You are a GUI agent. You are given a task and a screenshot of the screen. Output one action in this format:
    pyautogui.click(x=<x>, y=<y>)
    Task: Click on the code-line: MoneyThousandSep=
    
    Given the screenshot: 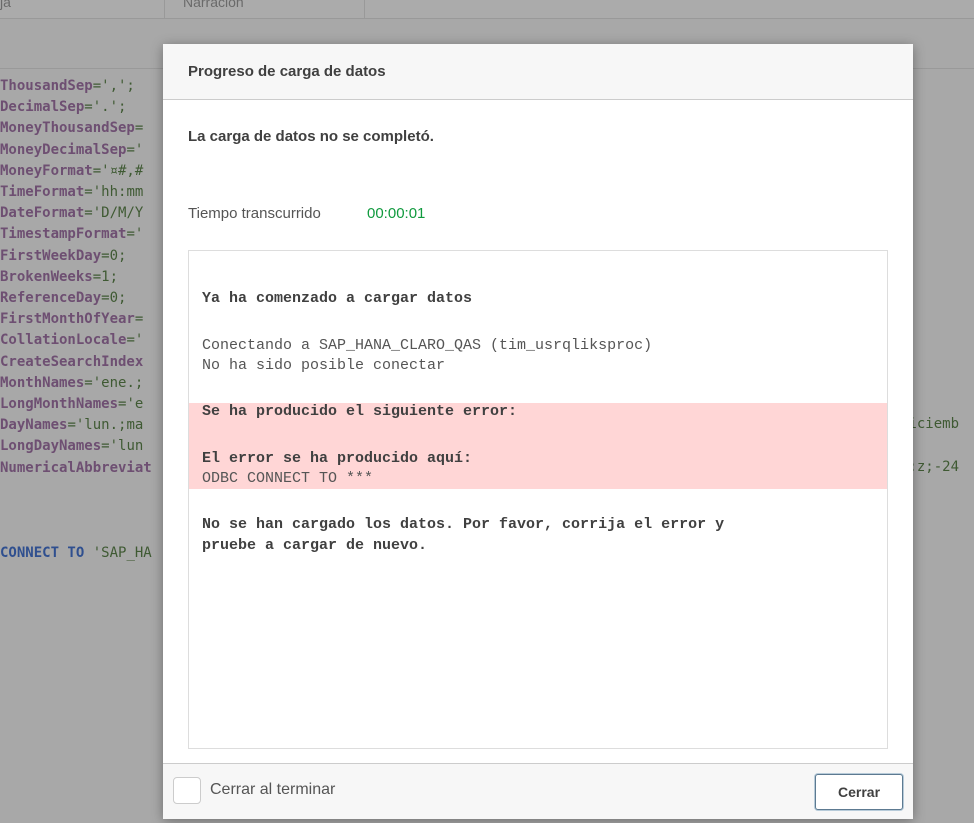 What is the action you would take?
    pyautogui.click(x=76, y=128)
    